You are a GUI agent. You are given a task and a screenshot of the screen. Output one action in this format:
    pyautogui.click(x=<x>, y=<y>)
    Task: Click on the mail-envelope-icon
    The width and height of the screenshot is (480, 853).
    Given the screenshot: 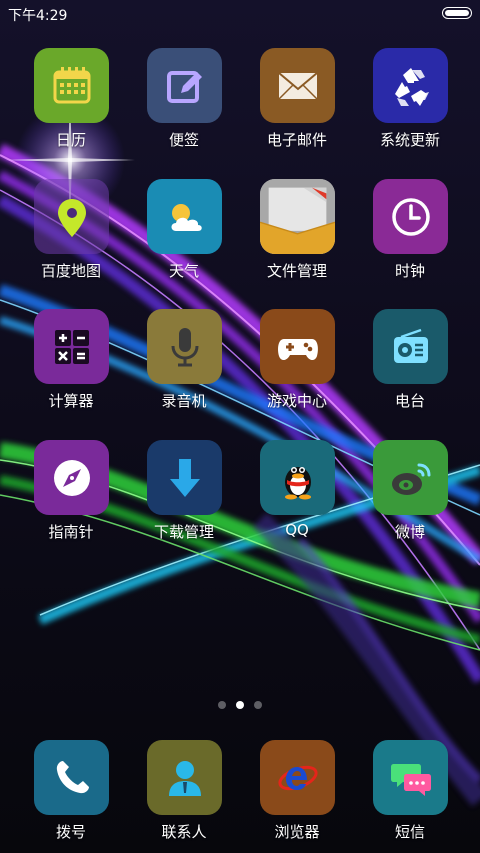 What is the action you would take?
    pyautogui.click(x=297, y=85)
    